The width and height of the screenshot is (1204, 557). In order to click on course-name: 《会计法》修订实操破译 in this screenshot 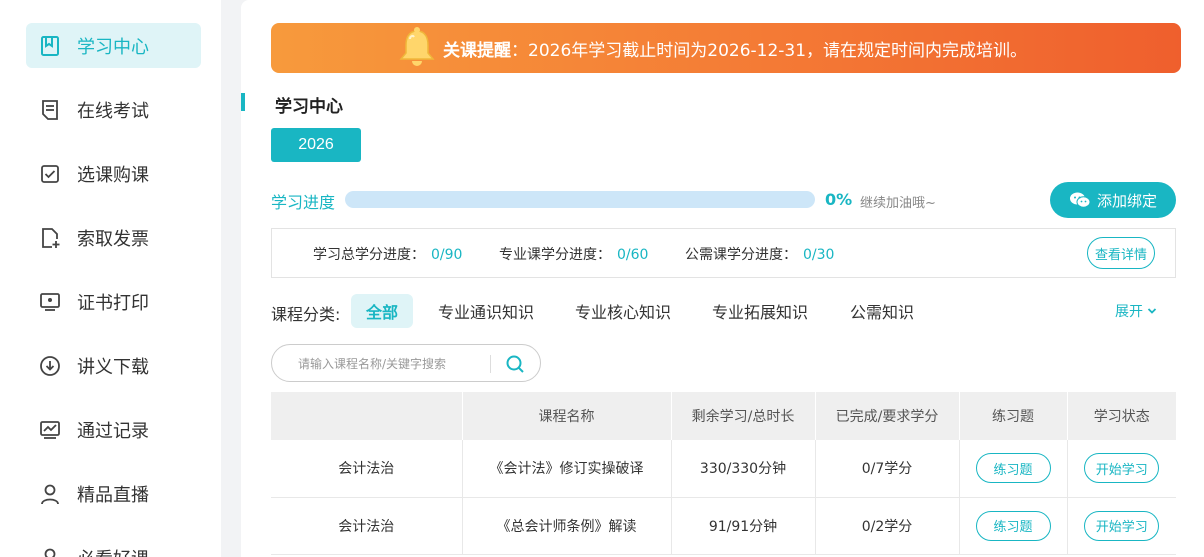, I will do `click(567, 469)`.